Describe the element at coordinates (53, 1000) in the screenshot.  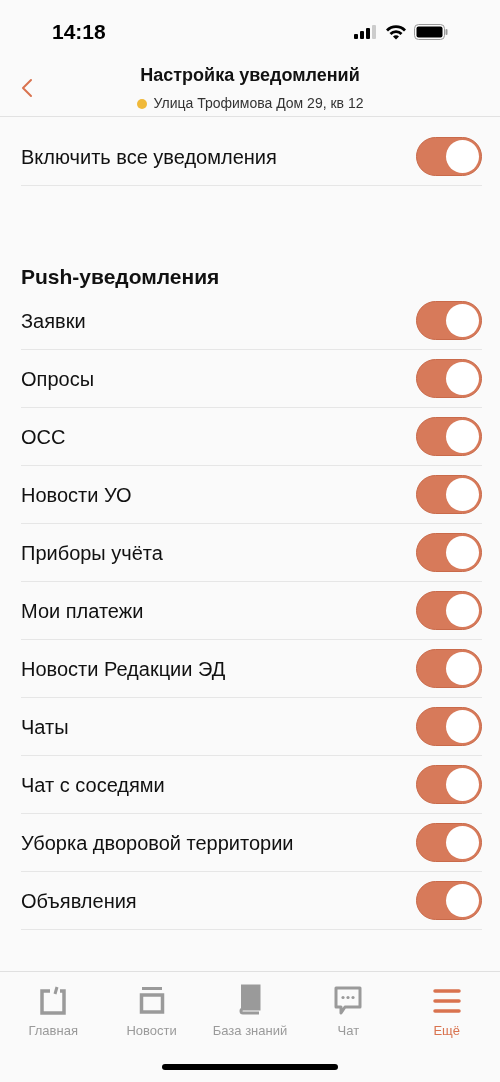
I see `frame-icon` at that location.